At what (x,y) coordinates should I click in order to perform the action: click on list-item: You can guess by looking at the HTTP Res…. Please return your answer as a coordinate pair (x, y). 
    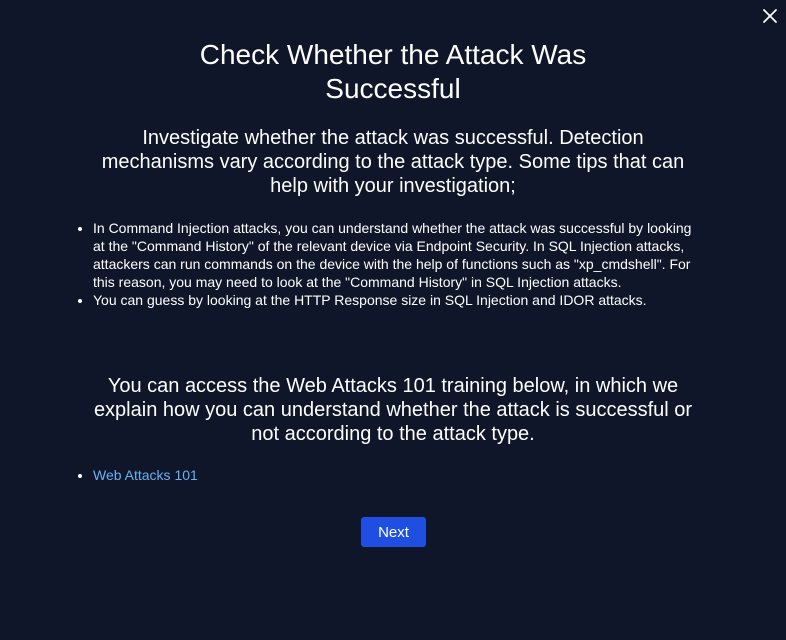
    Looking at the image, I should click on (399, 300).